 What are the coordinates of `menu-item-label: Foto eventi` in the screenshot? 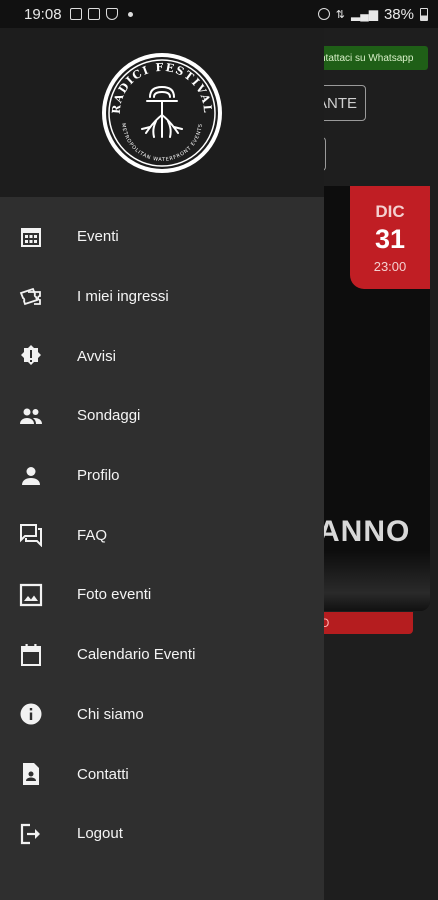 It's located at (114, 595).